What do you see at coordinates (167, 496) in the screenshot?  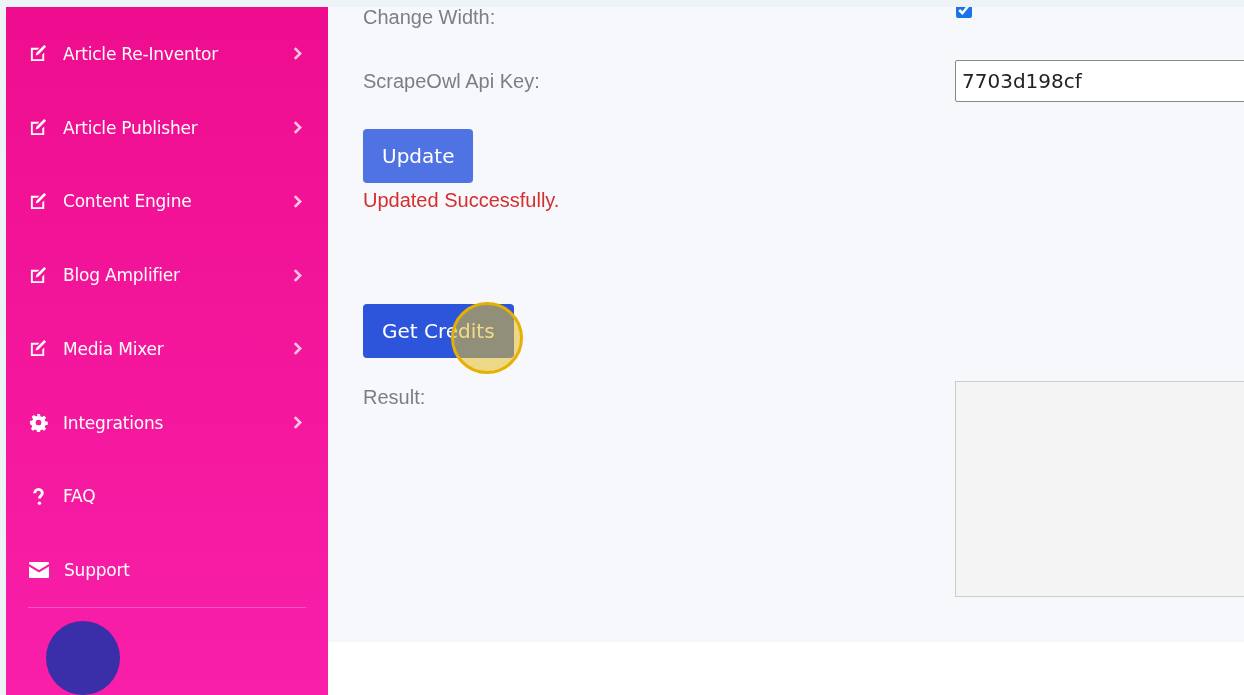 I see `sidebar-item: FAQ` at bounding box center [167, 496].